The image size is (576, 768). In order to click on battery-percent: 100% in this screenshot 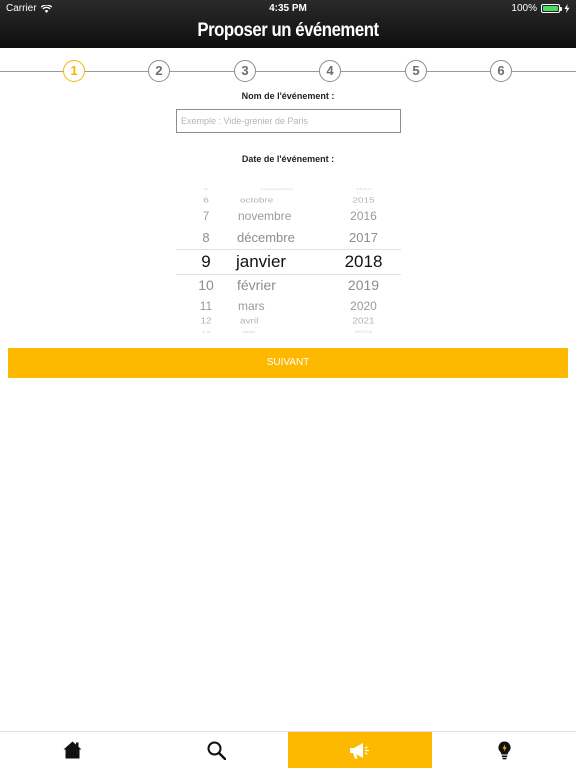, I will do `click(524, 8)`.